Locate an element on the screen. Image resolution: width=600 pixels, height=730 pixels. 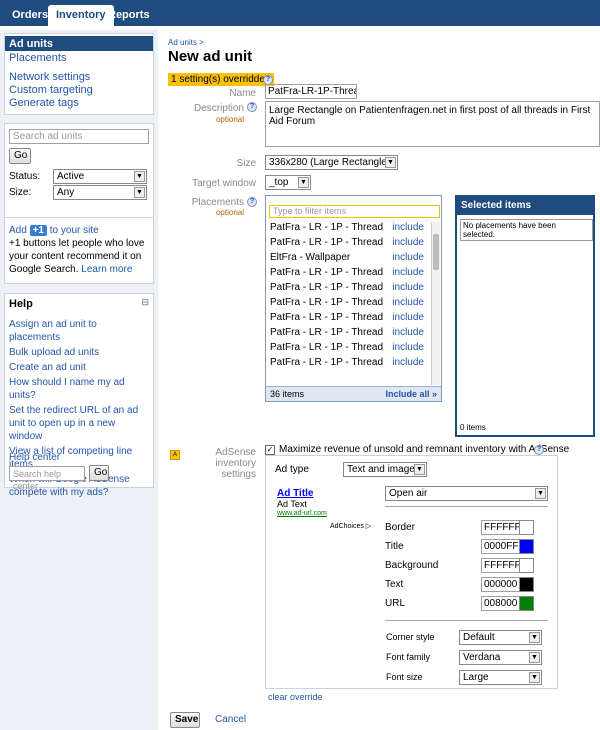
help-go-button: Go is located at coordinates (99, 473).